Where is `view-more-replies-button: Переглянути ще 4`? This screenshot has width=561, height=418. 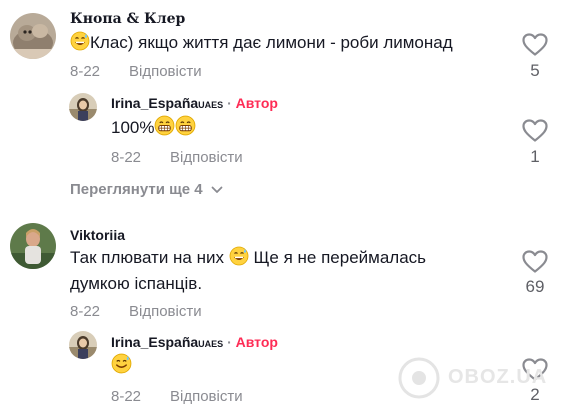 view-more-replies-button: Переглянути ще 4 is located at coordinates (146, 189).